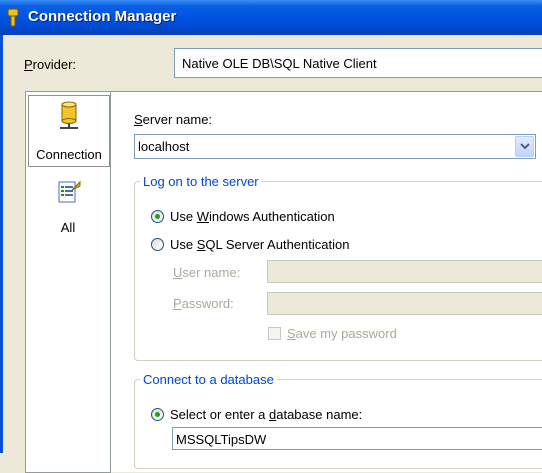 This screenshot has width=542, height=473. What do you see at coordinates (207, 272) in the screenshot?
I see `username-label: User name:` at bounding box center [207, 272].